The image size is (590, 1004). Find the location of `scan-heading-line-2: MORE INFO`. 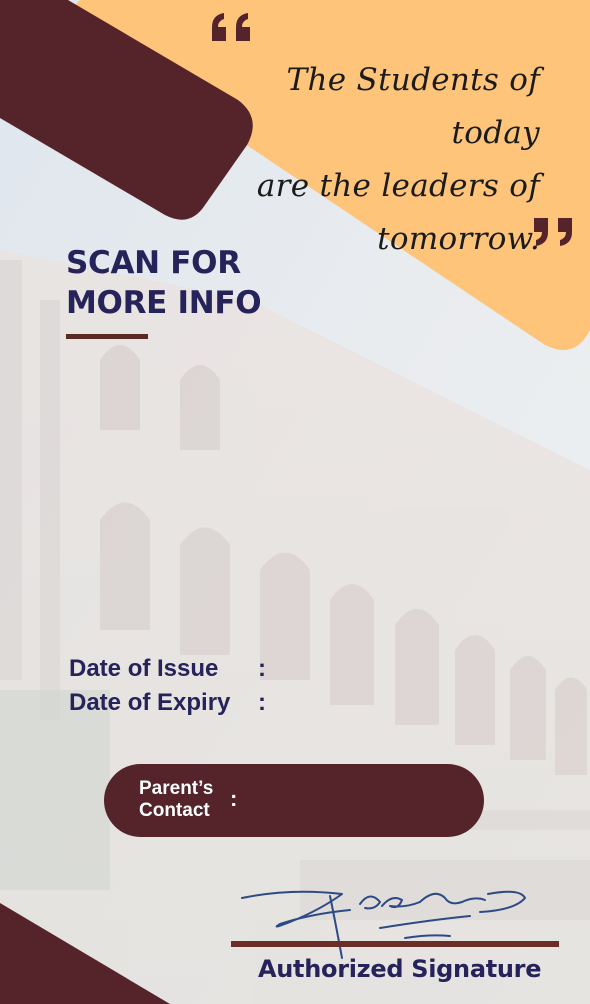

scan-heading-line-2: MORE INFO is located at coordinates (164, 303).